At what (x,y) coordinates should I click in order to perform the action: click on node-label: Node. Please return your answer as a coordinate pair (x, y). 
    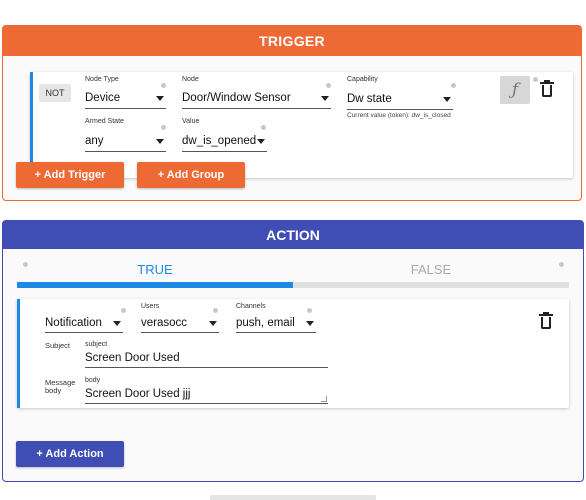
    Looking at the image, I should click on (190, 79).